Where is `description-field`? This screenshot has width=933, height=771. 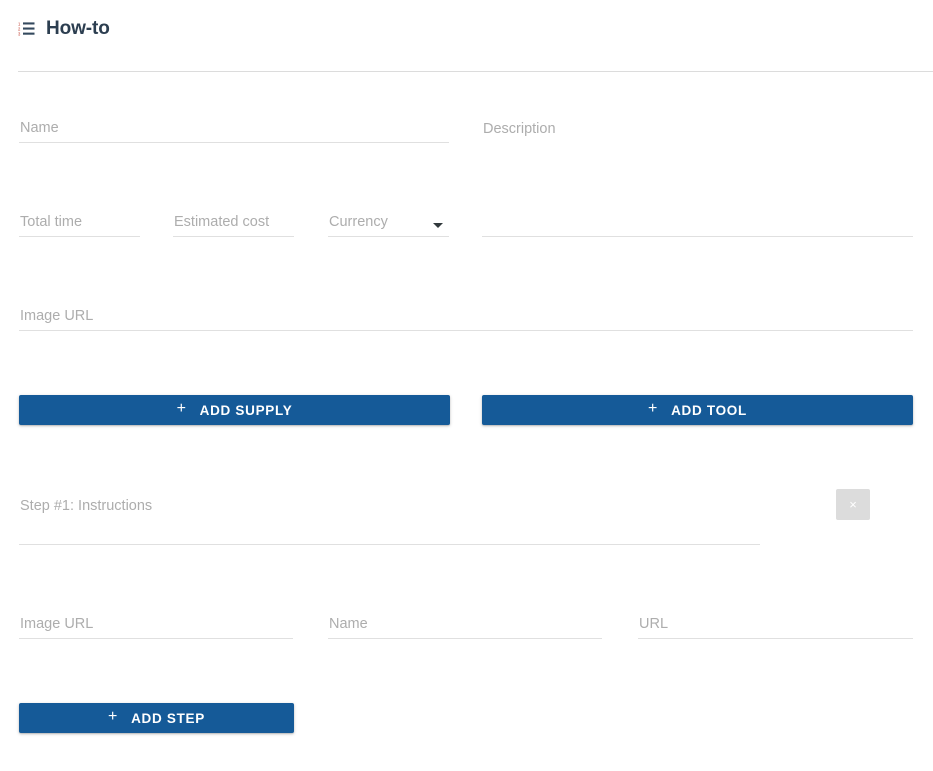 description-field is located at coordinates (697, 175).